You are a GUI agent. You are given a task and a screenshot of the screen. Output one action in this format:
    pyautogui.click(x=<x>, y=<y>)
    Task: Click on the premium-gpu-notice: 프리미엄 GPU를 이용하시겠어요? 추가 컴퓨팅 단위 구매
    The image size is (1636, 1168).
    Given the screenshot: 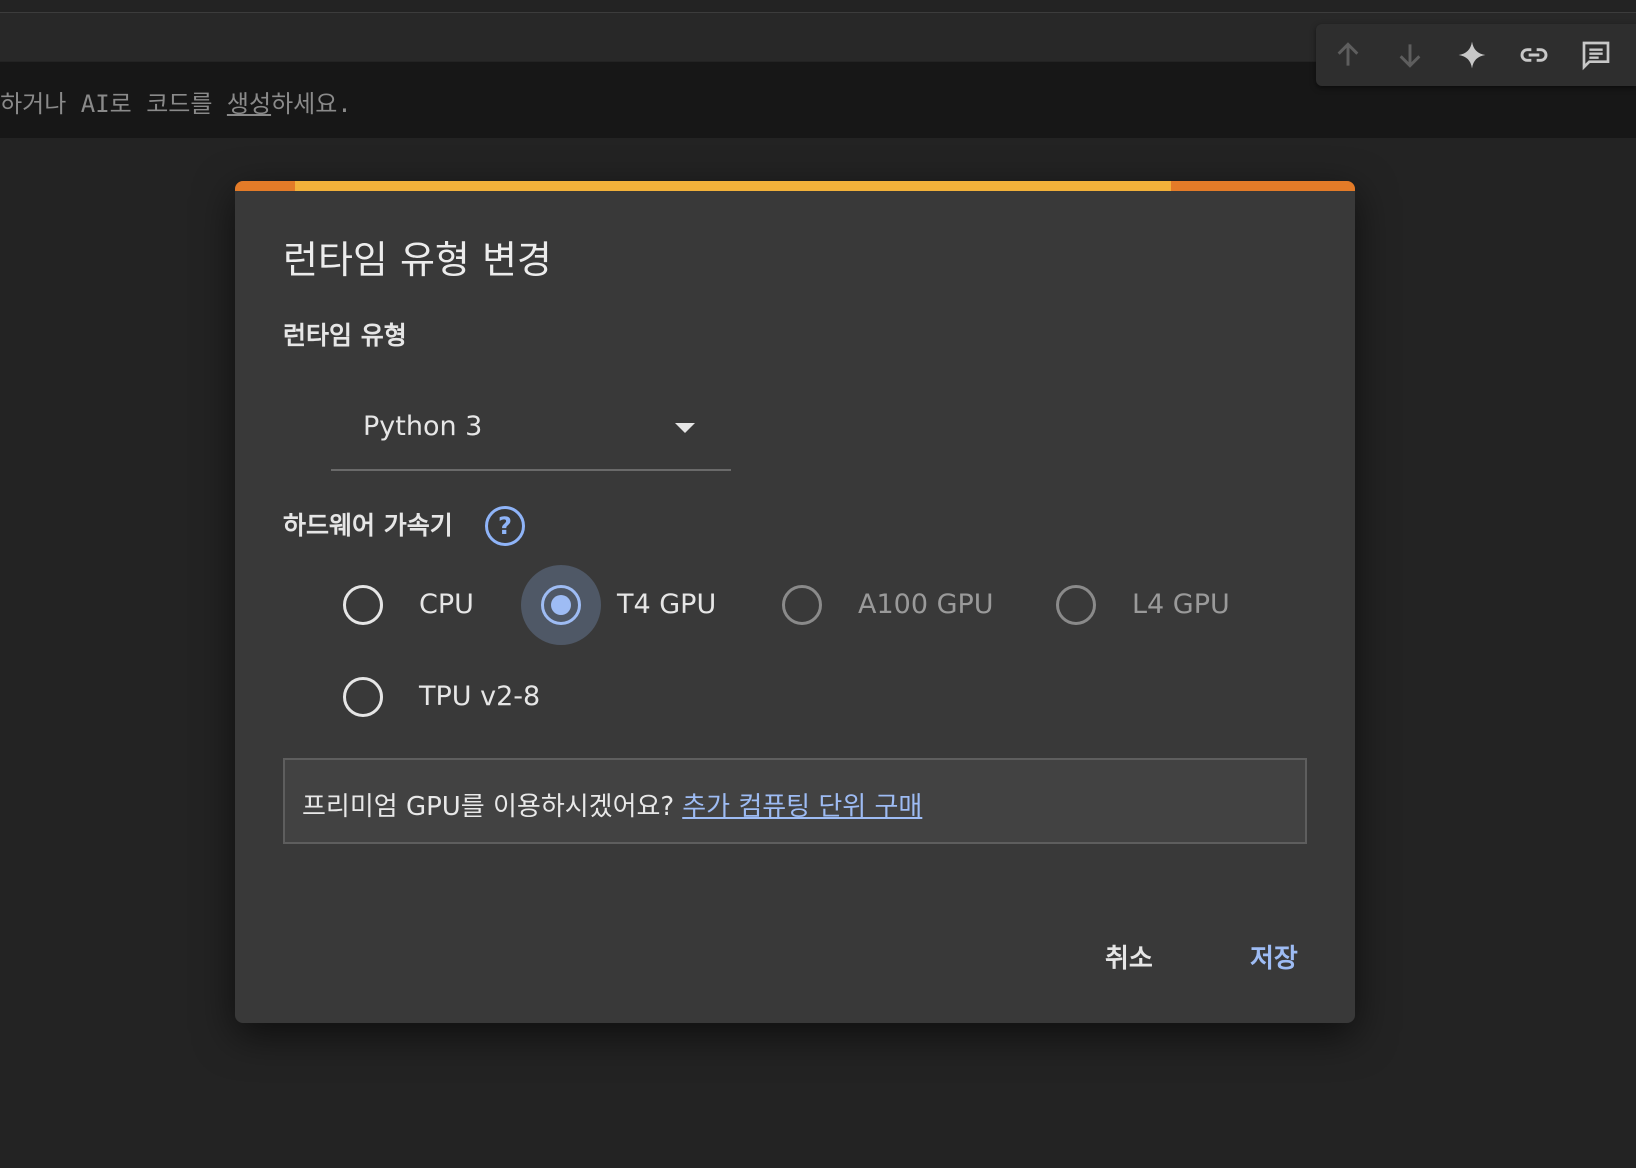 What is the action you would take?
    pyautogui.click(x=795, y=801)
    